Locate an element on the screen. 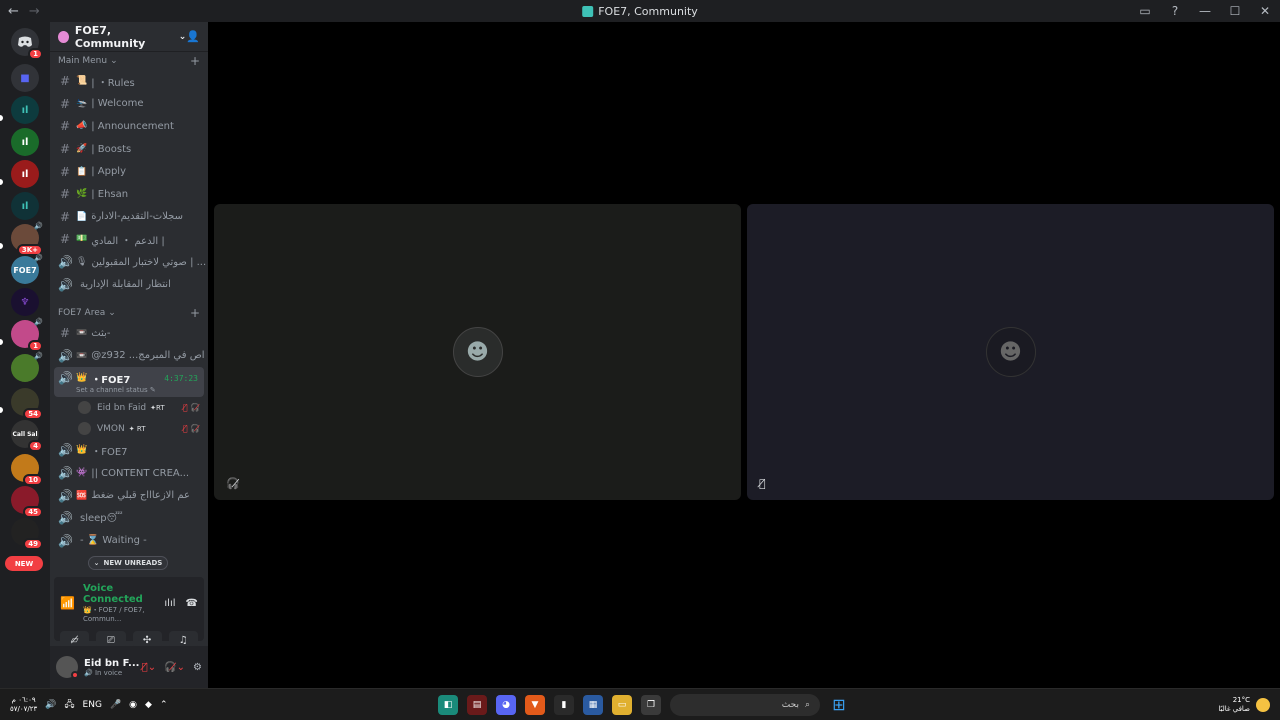 This screenshot has height=720, width=1280. server-icon: 49 is located at coordinates (27, 534).